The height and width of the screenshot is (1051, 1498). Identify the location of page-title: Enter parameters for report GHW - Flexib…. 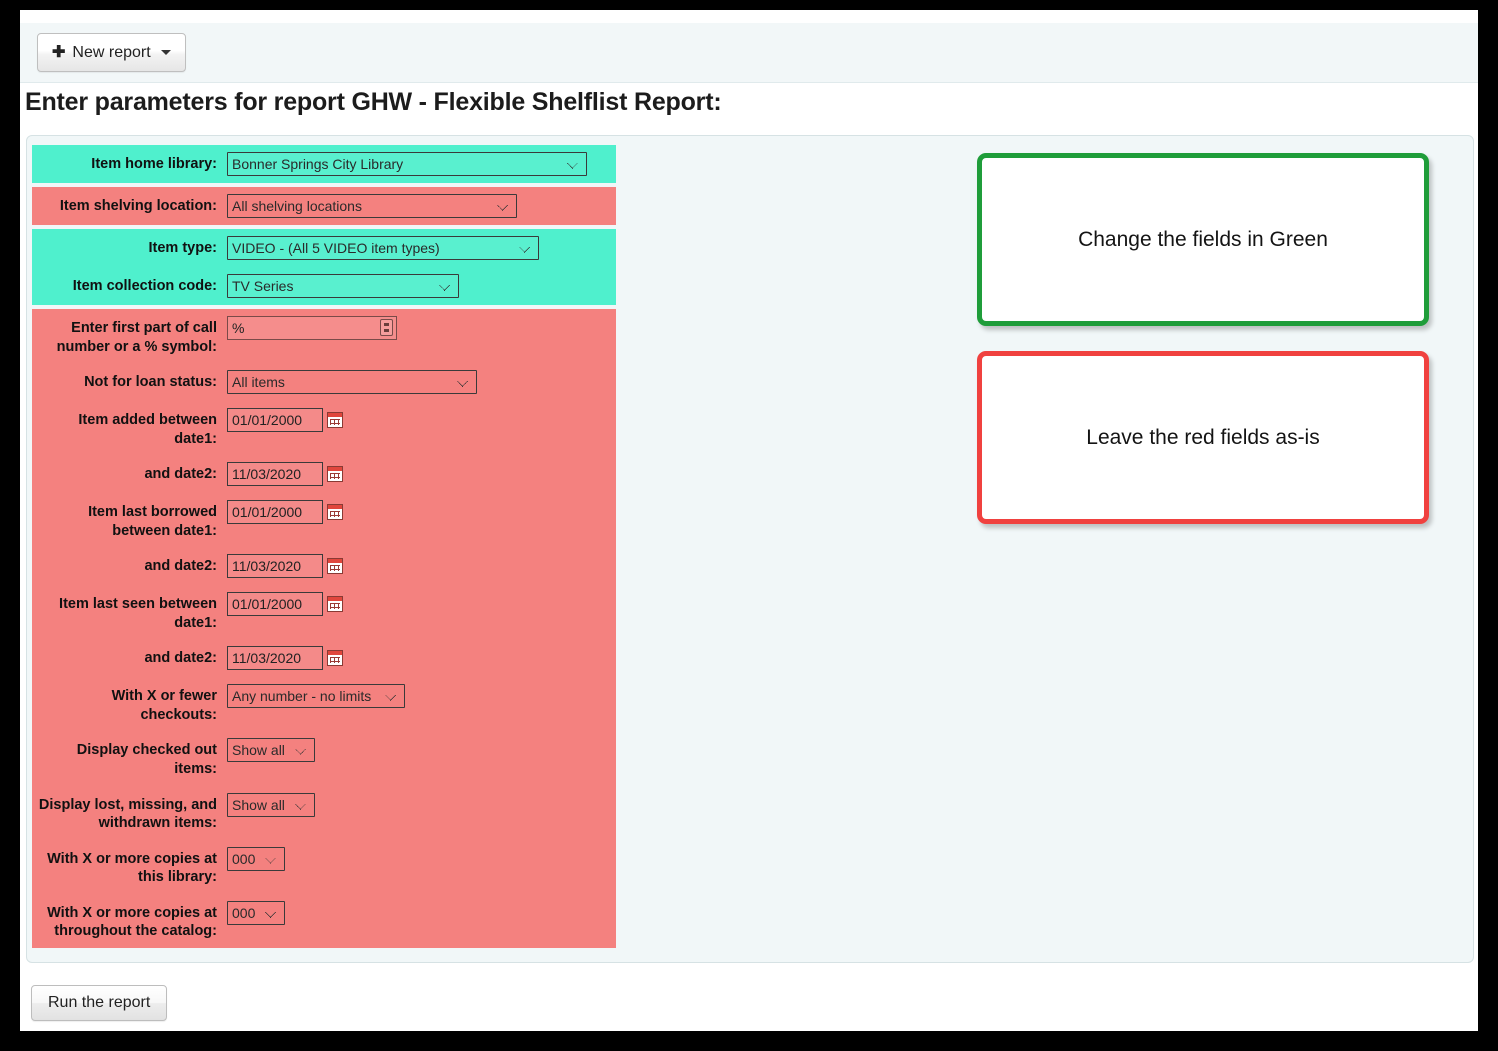
(373, 102).